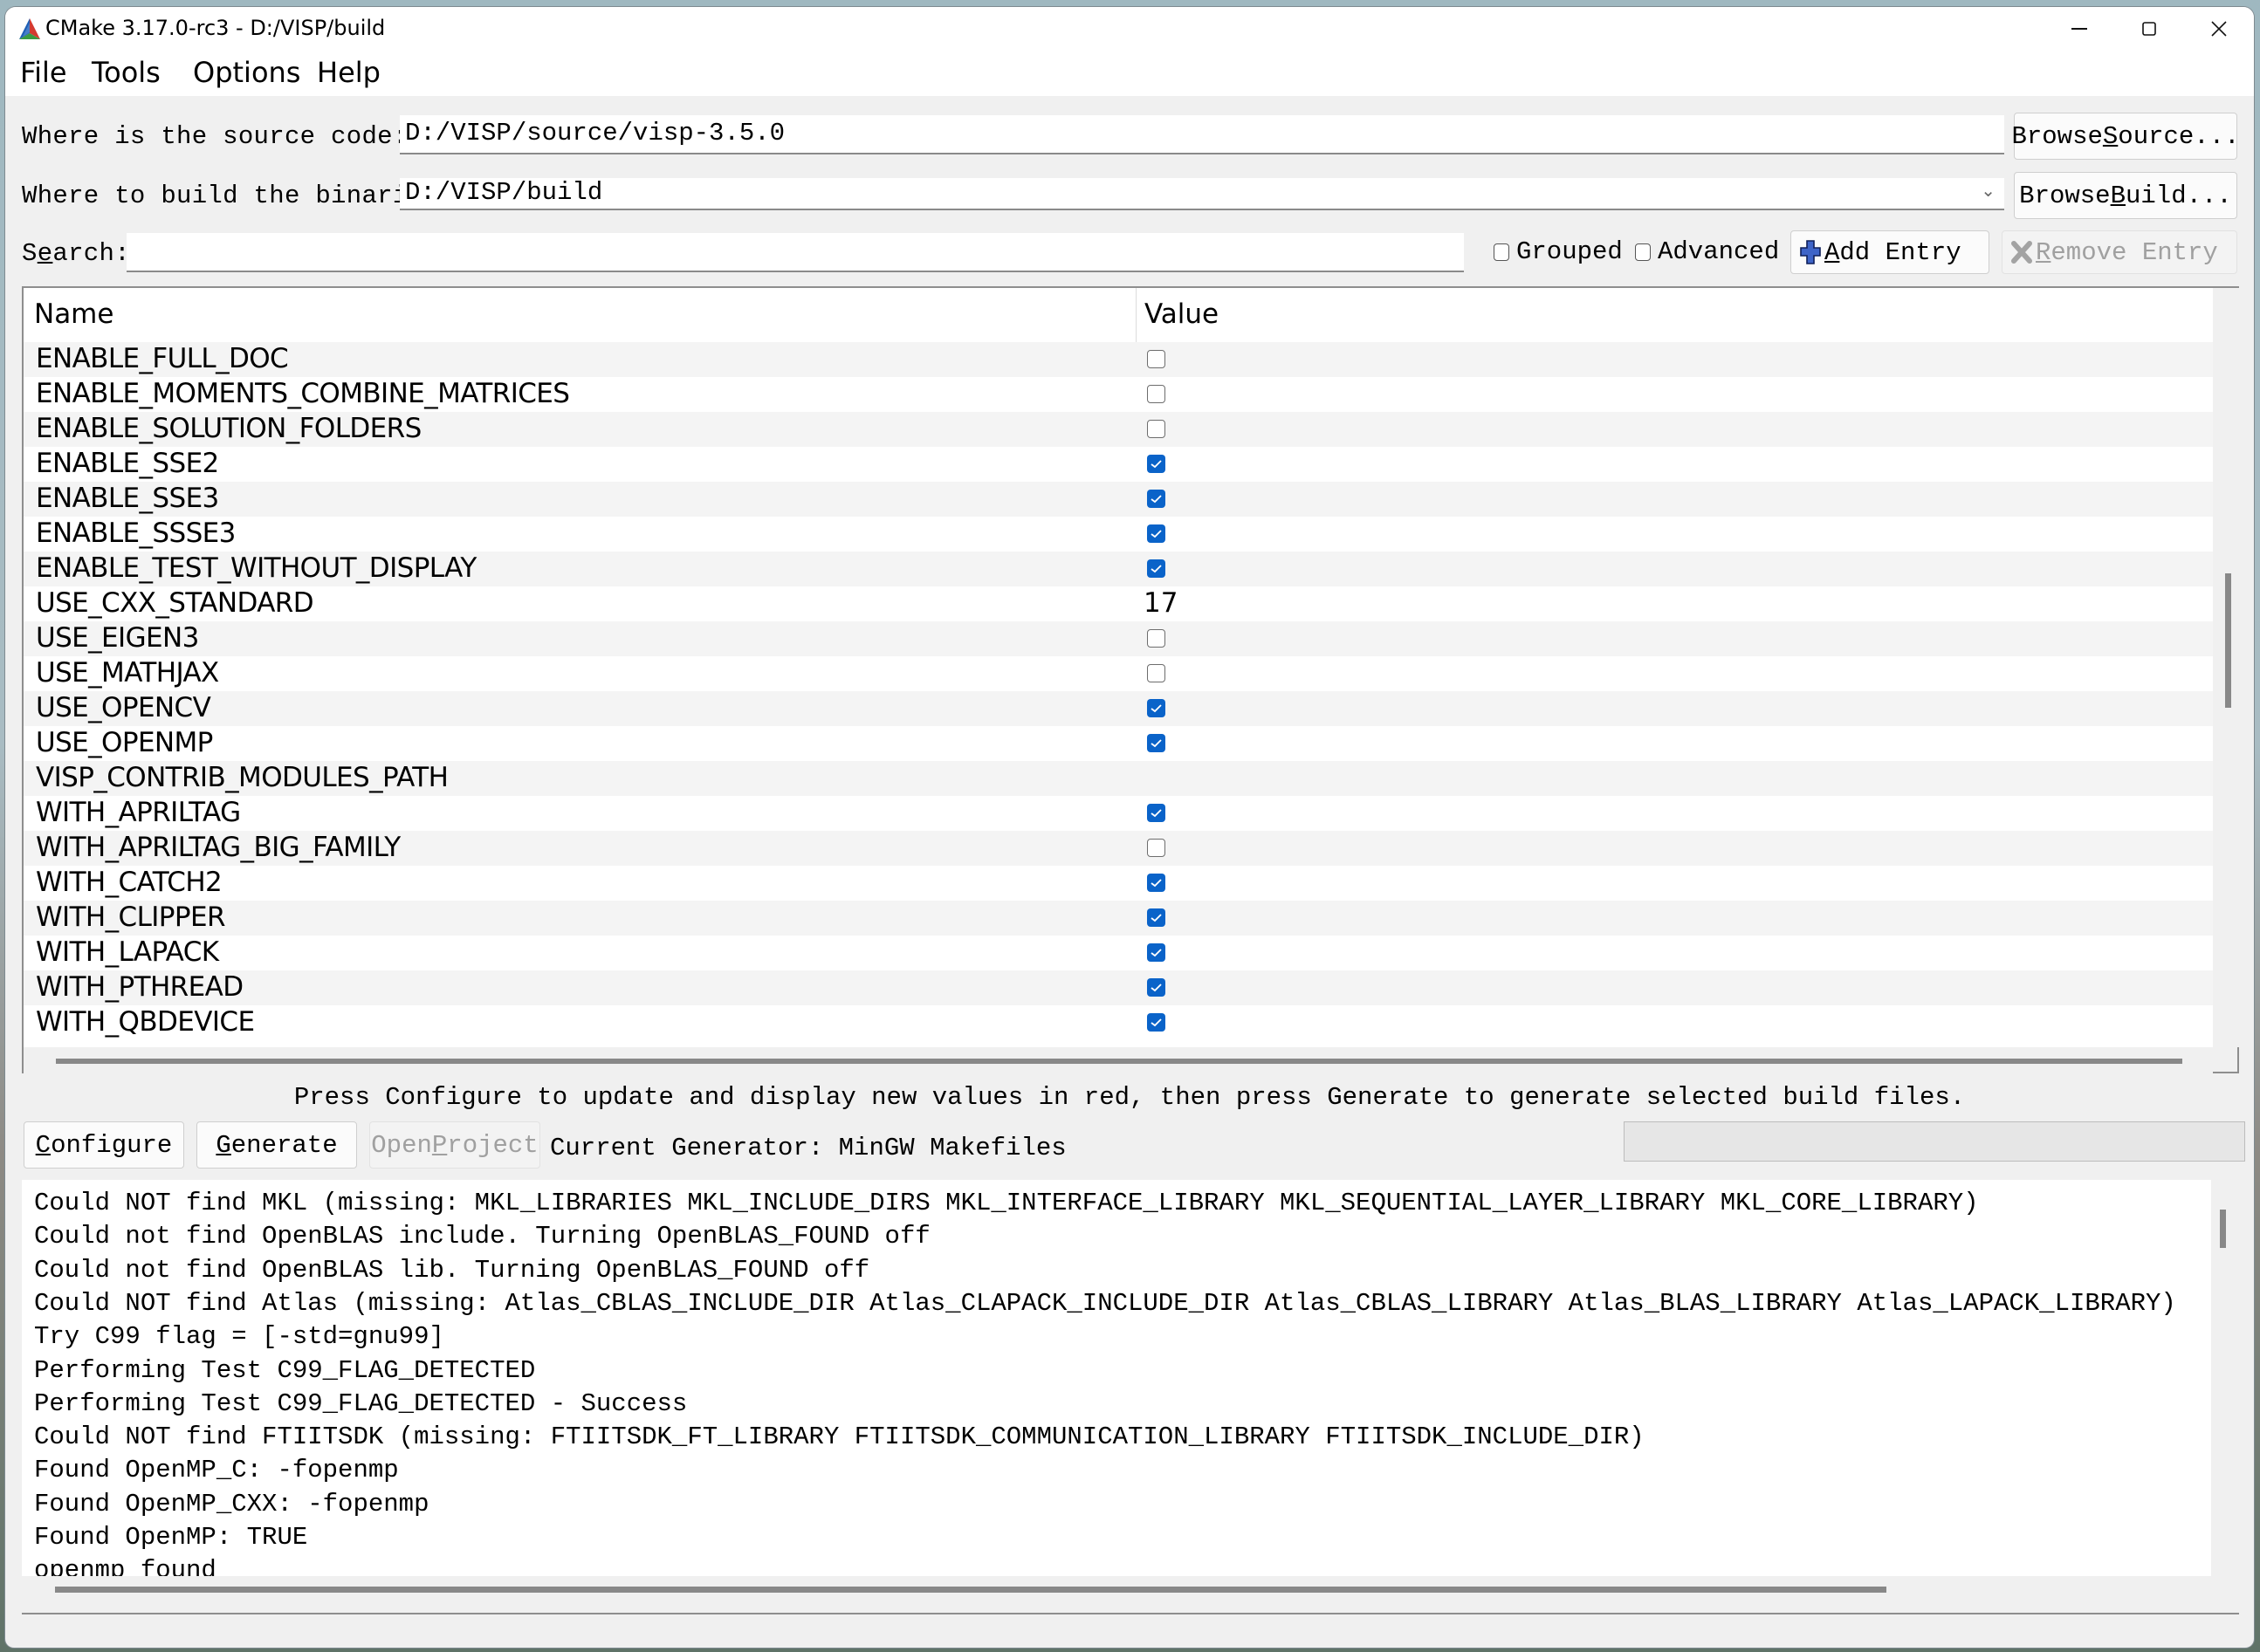  Describe the element at coordinates (1161, 603) in the screenshot. I see `cache-entry-value: 17` at that location.